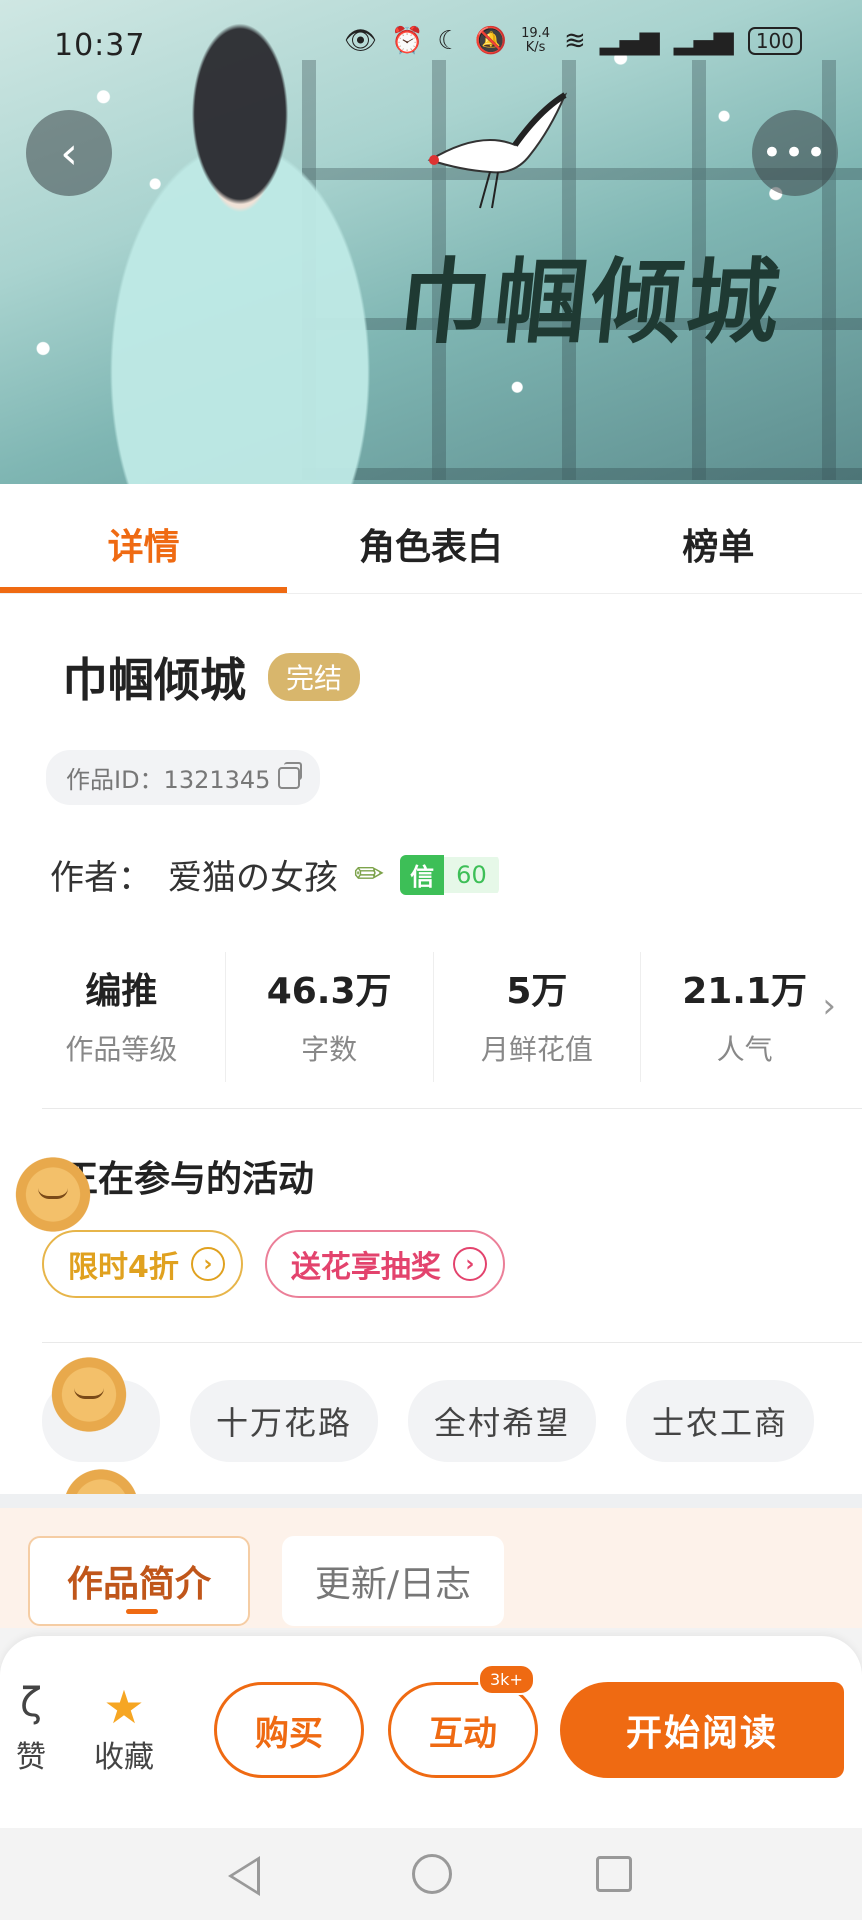  What do you see at coordinates (31, 1728) in the screenshot?
I see `like-button: ζ 赞` at bounding box center [31, 1728].